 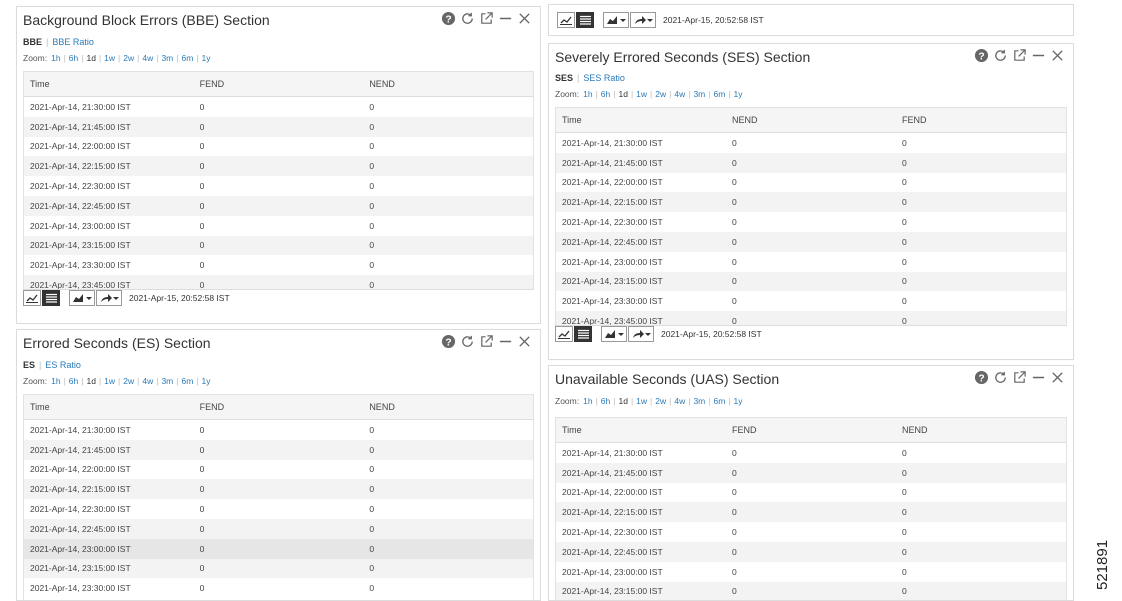 What do you see at coordinates (73, 42) in the screenshot?
I see `tab-ratio: BBE Ratio` at bounding box center [73, 42].